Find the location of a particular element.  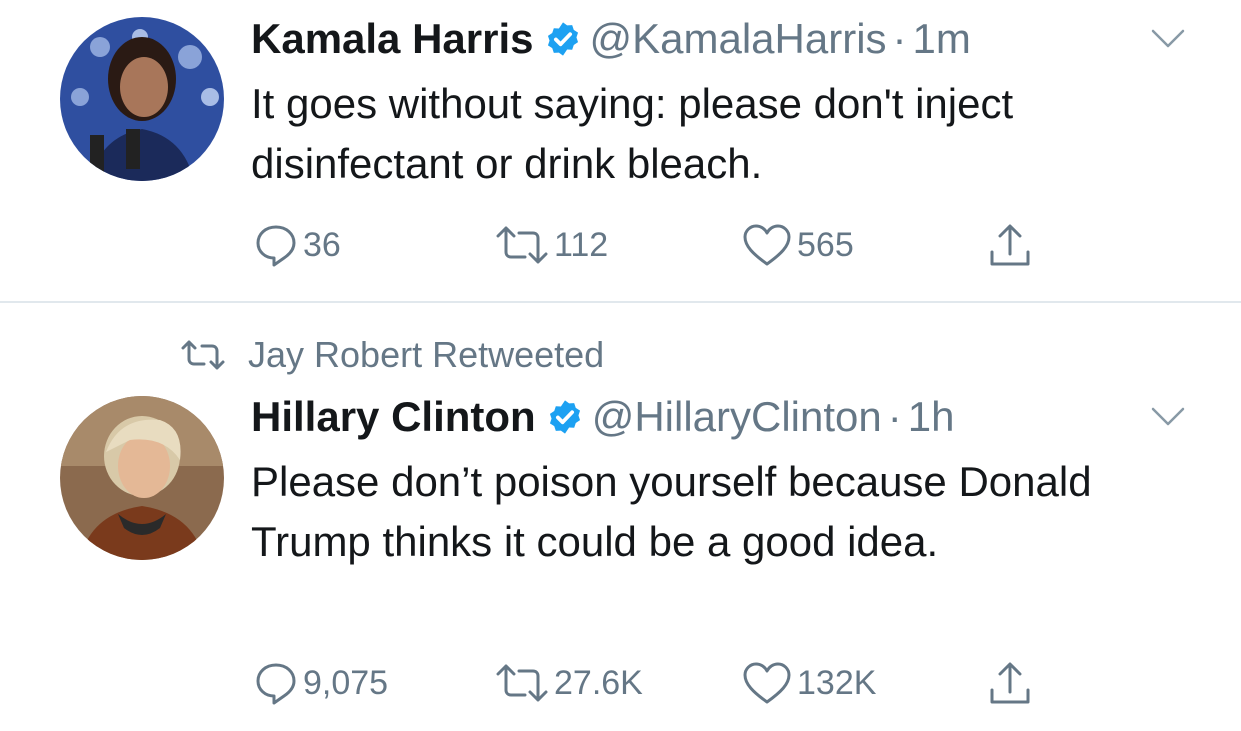

display-name: Kamala Harris is located at coordinates (392, 38).